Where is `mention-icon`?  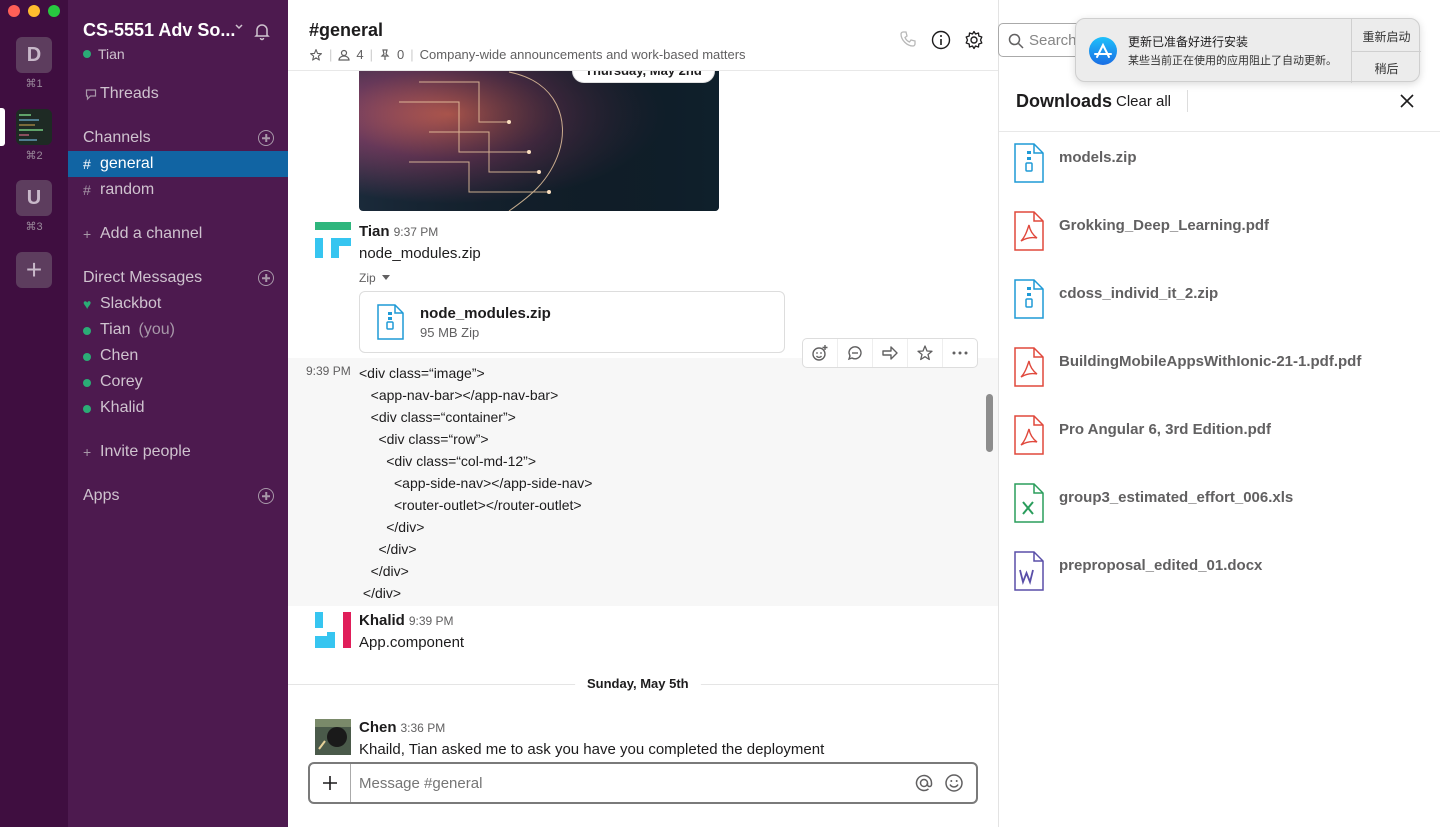
mention-icon is located at coordinates (924, 783).